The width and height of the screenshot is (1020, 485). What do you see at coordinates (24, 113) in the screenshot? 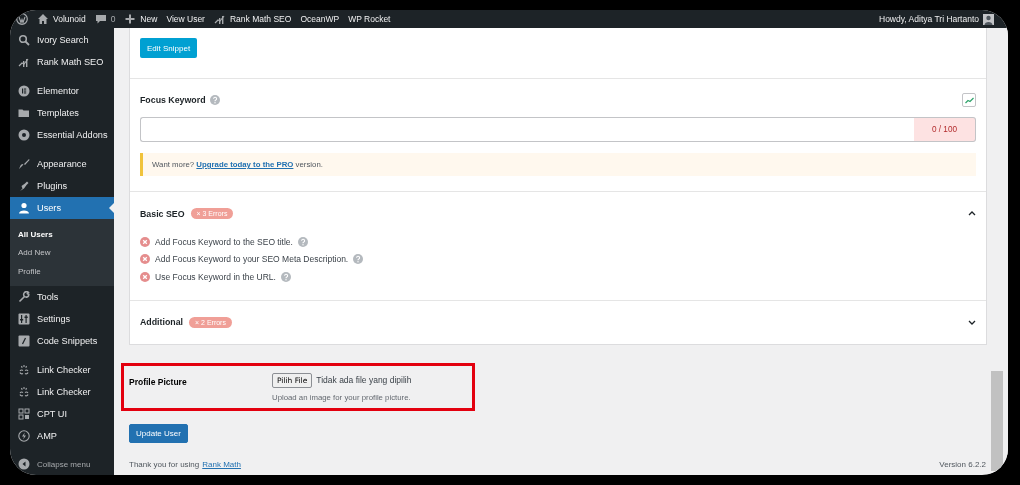
I see `folder-icon` at bounding box center [24, 113].